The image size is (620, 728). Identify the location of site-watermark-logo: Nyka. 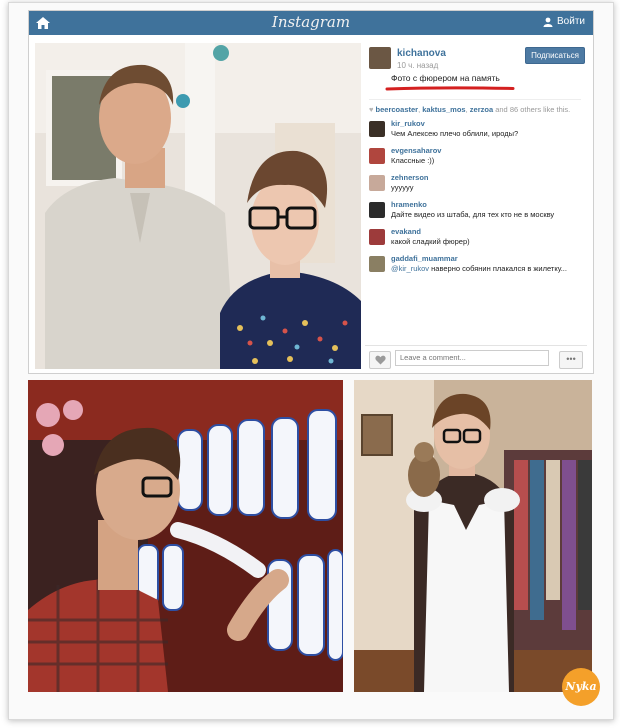
(581, 687).